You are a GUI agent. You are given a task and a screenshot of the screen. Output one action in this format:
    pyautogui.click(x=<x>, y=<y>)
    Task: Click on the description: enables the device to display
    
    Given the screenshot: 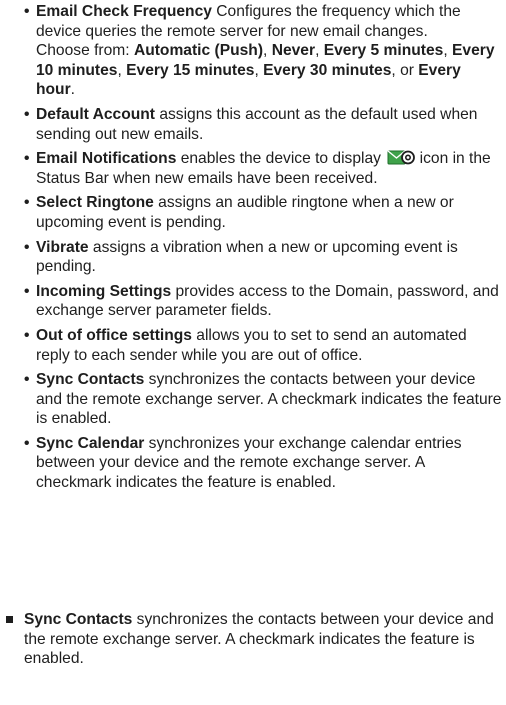 What is the action you would take?
    pyautogui.click(x=281, y=159)
    